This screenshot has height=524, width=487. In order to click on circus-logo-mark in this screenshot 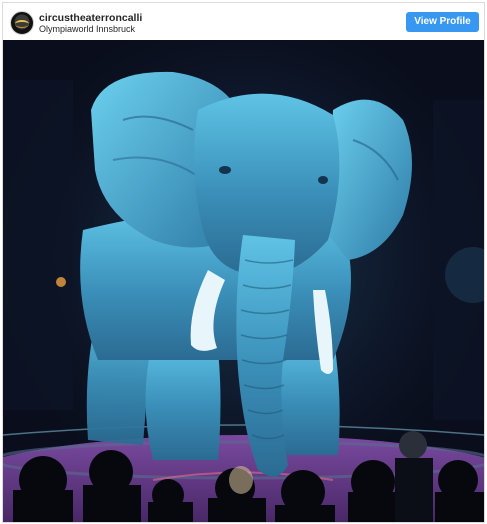, I will do `click(22, 24)`.